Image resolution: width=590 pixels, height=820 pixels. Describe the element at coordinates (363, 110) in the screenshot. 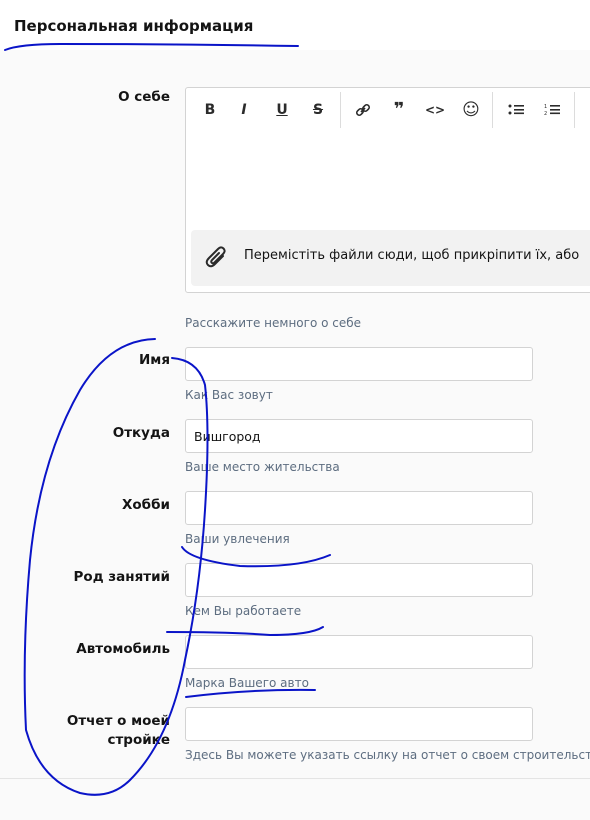

I see `link-icon` at that location.